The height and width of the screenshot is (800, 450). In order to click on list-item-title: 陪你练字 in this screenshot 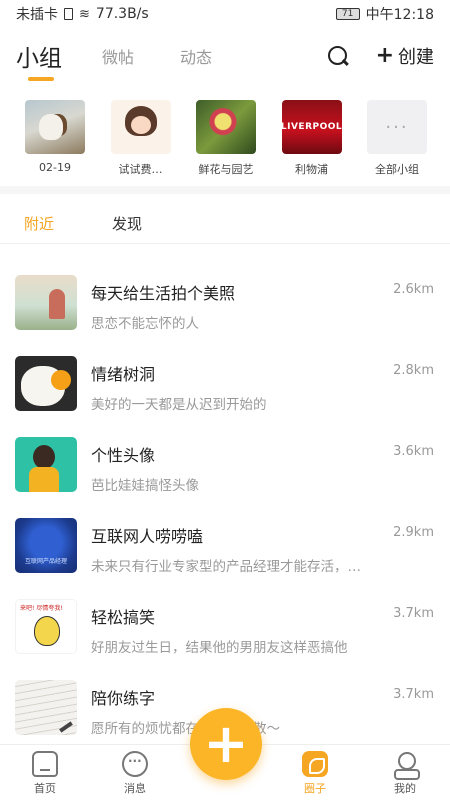, I will do `click(123, 698)`.